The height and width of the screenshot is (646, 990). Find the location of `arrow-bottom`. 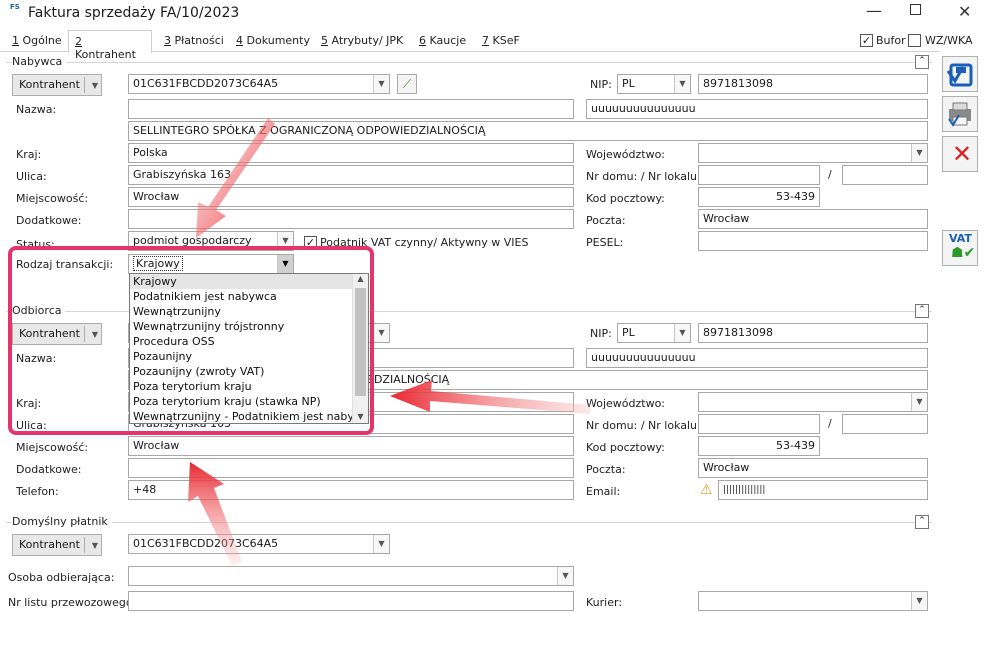

arrow-bottom is located at coordinates (215, 514).